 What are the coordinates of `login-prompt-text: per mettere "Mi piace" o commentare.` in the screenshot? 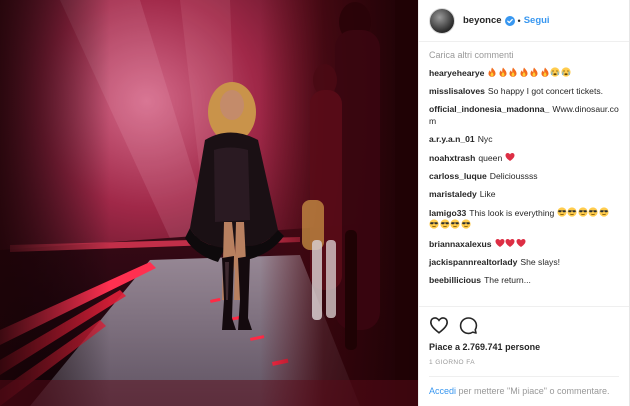 It's located at (534, 391).